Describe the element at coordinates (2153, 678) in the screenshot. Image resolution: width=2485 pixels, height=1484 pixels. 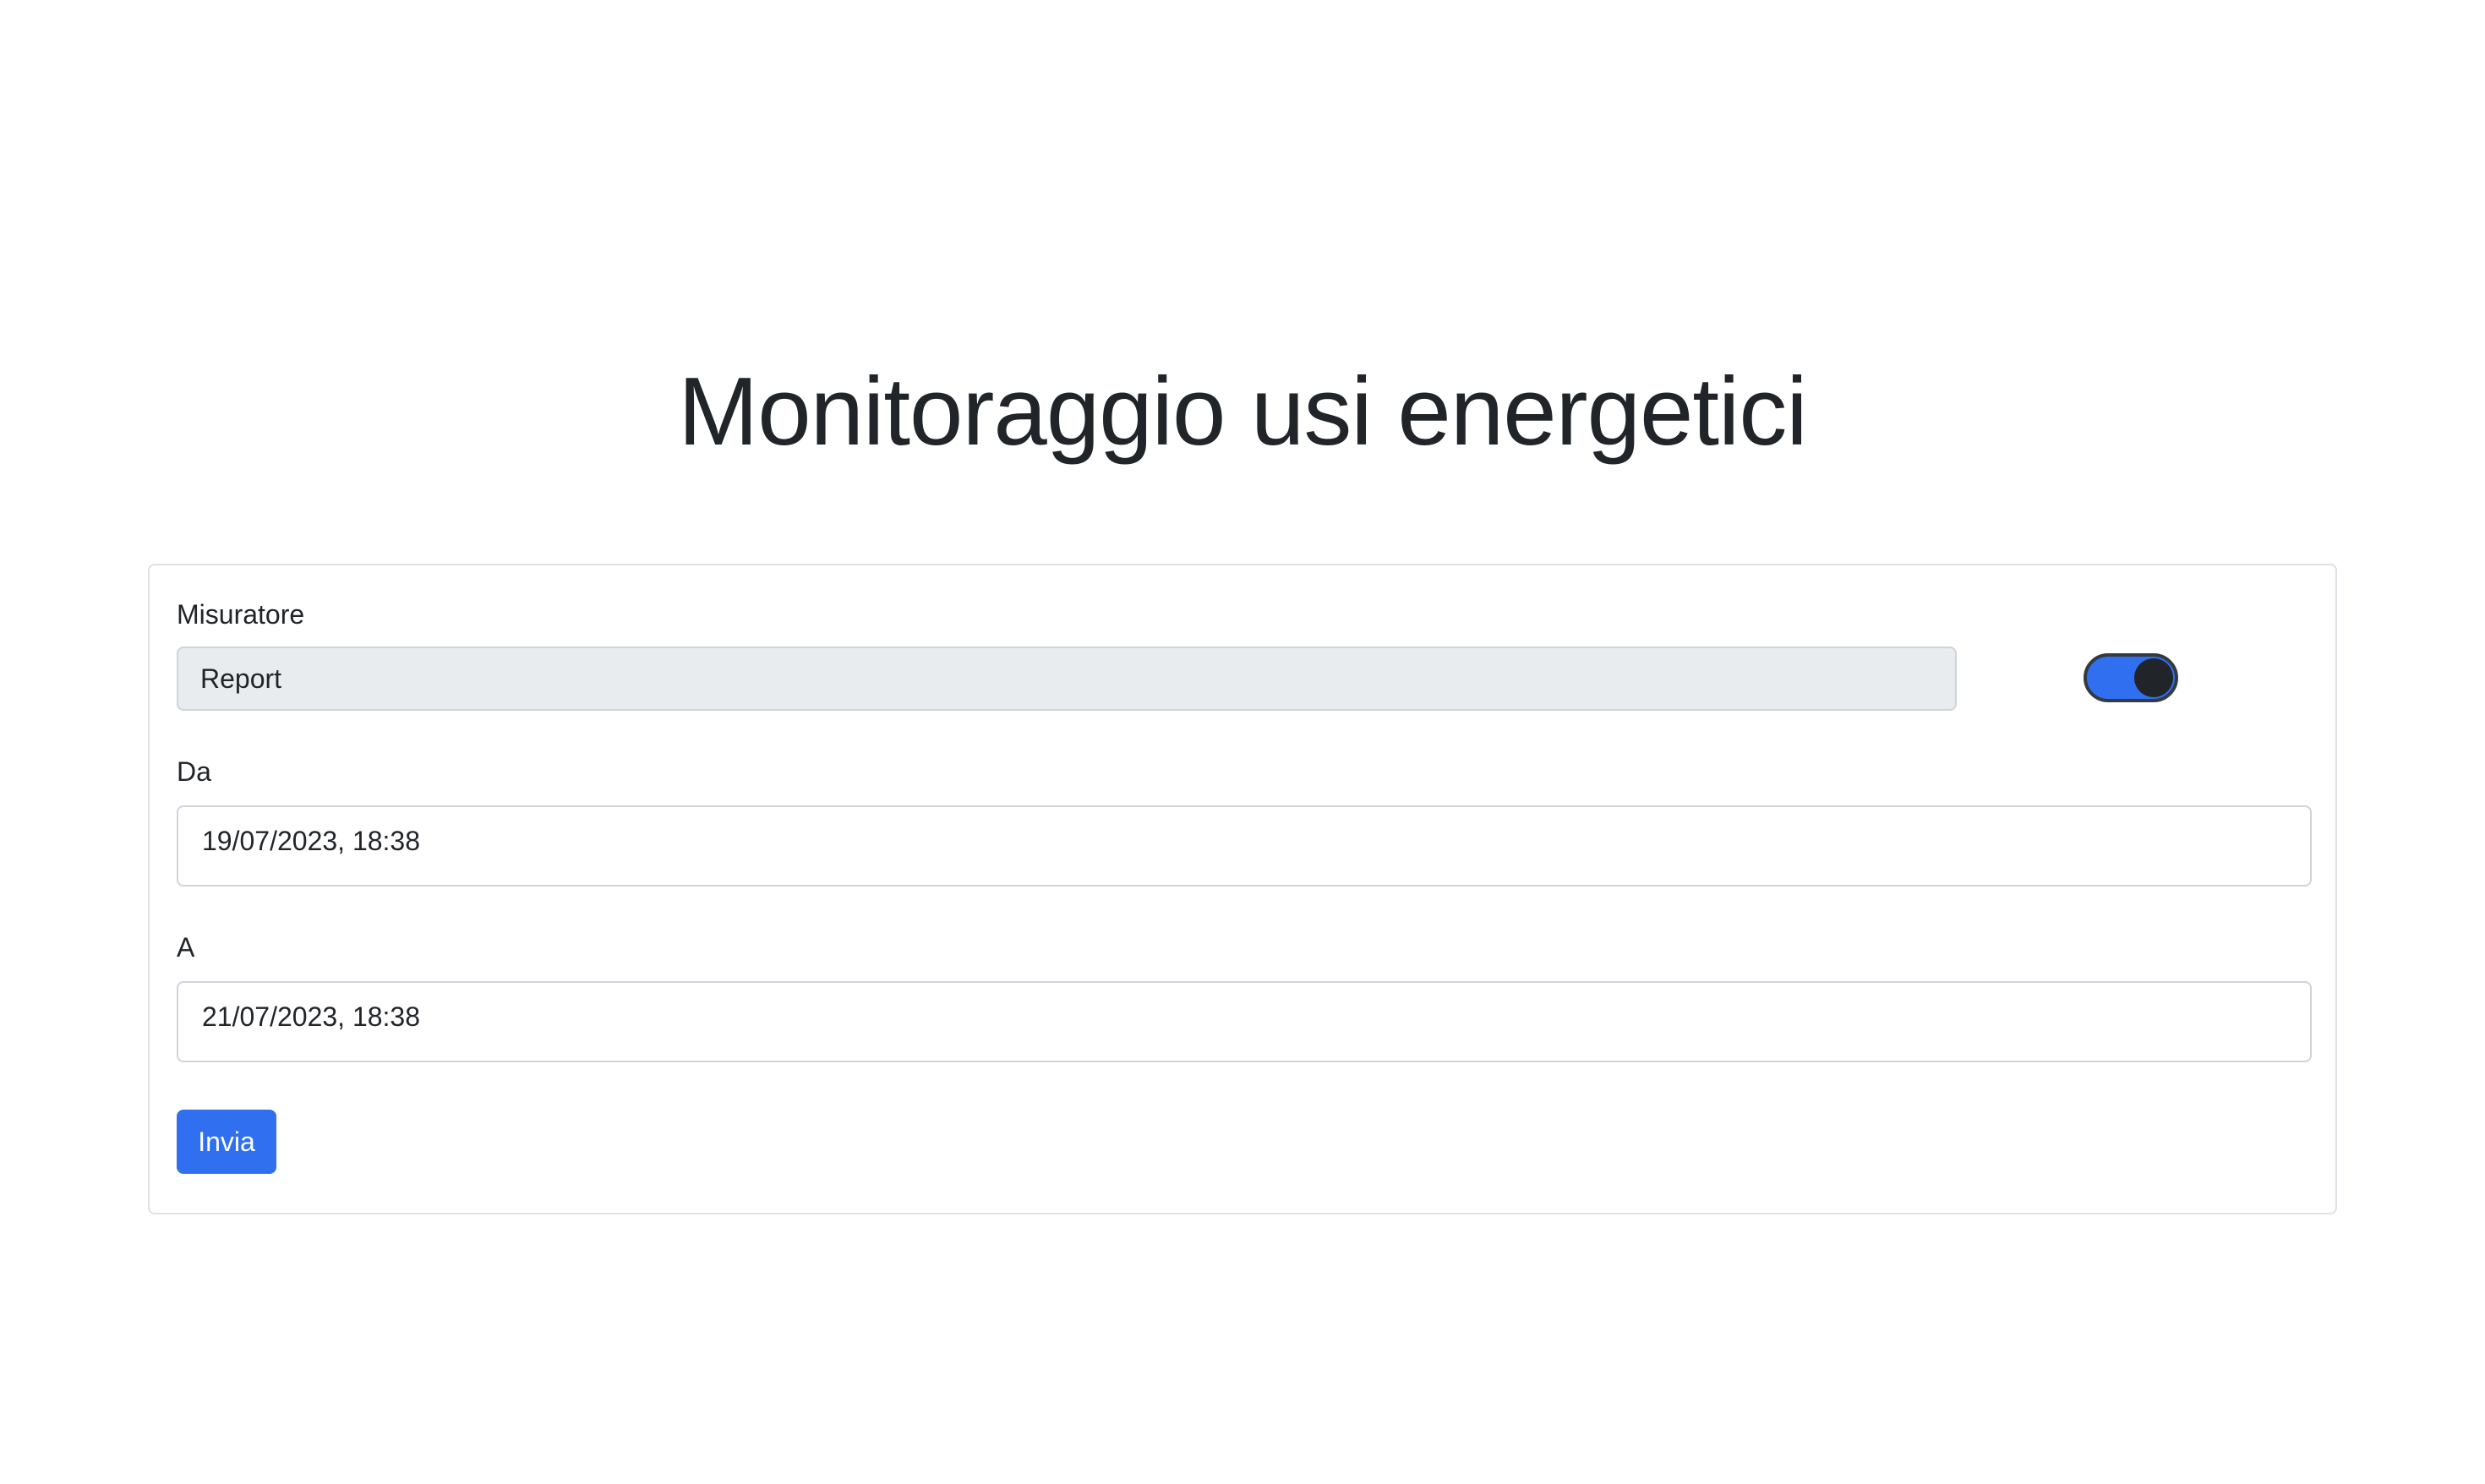
I see `toggle-knob` at that location.